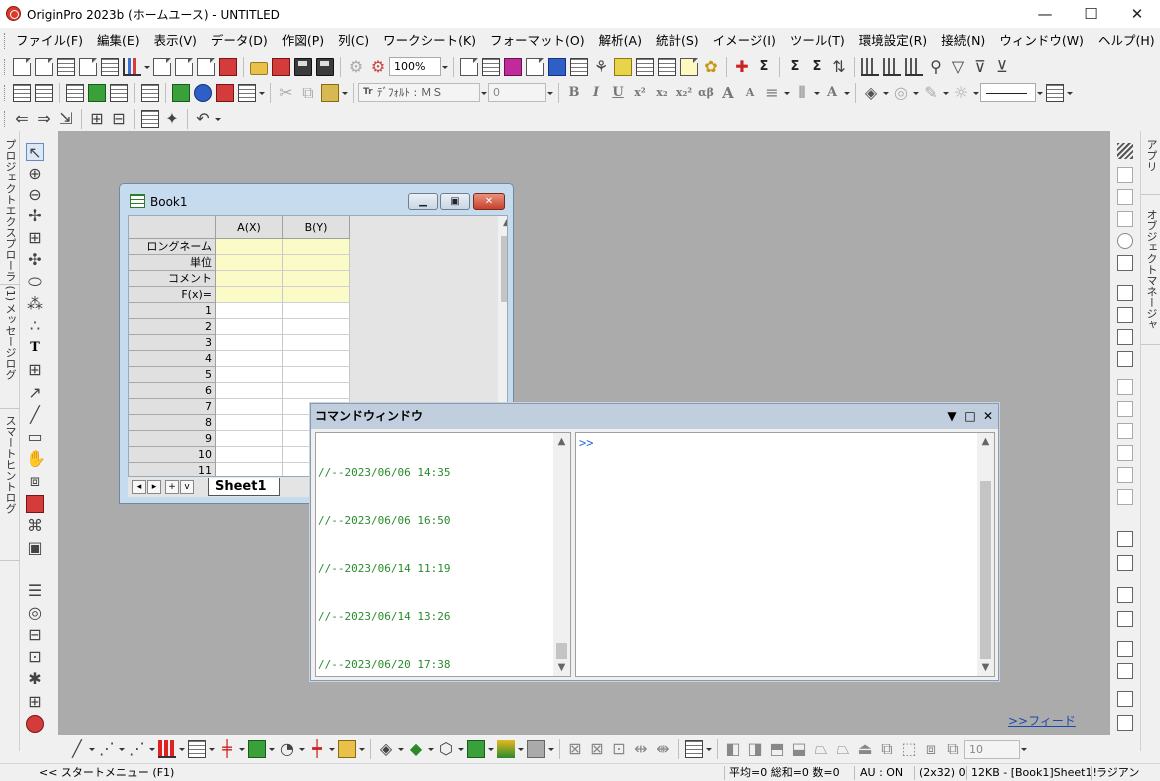  I want to click on start-menu-button: << スタートメニュー (F1), so click(106, 772).